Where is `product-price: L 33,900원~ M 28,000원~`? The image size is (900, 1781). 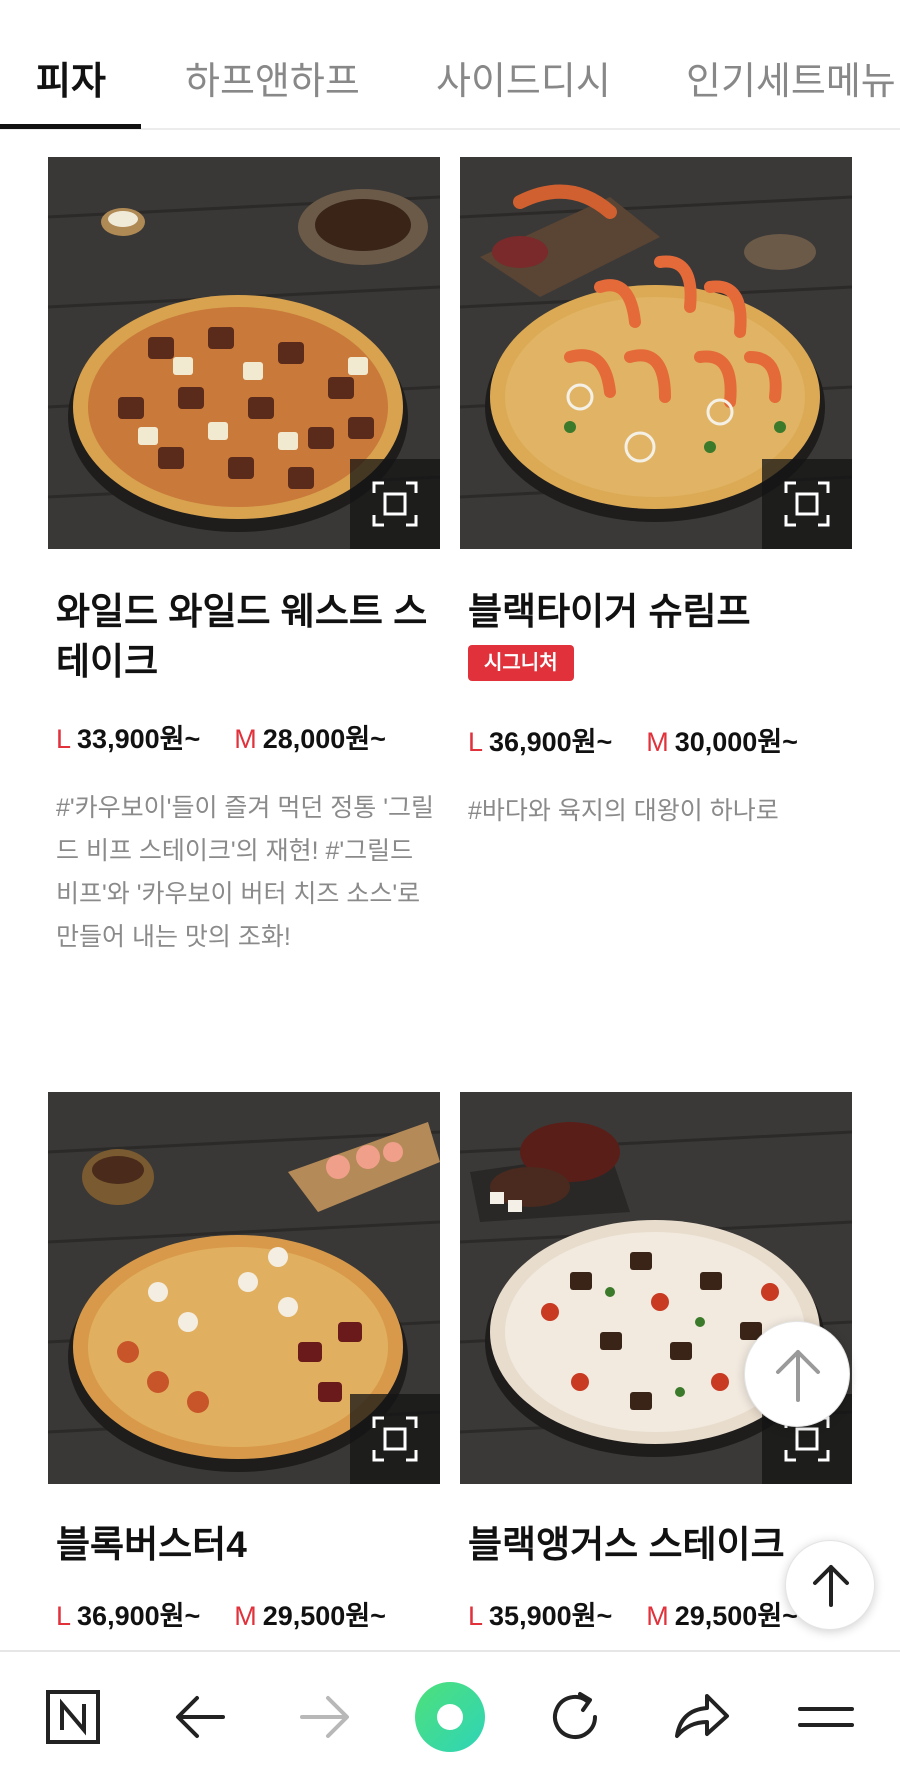 product-price: L 33,900원~ M 28,000원~ is located at coordinates (221, 736).